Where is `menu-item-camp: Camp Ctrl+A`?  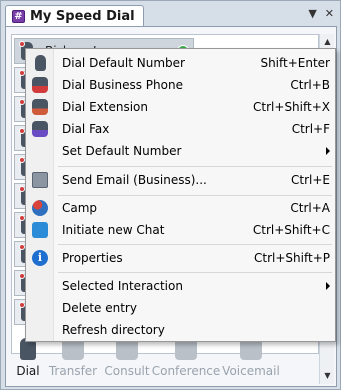 menu-item-camp: Camp Ctrl+A is located at coordinates (181, 208).